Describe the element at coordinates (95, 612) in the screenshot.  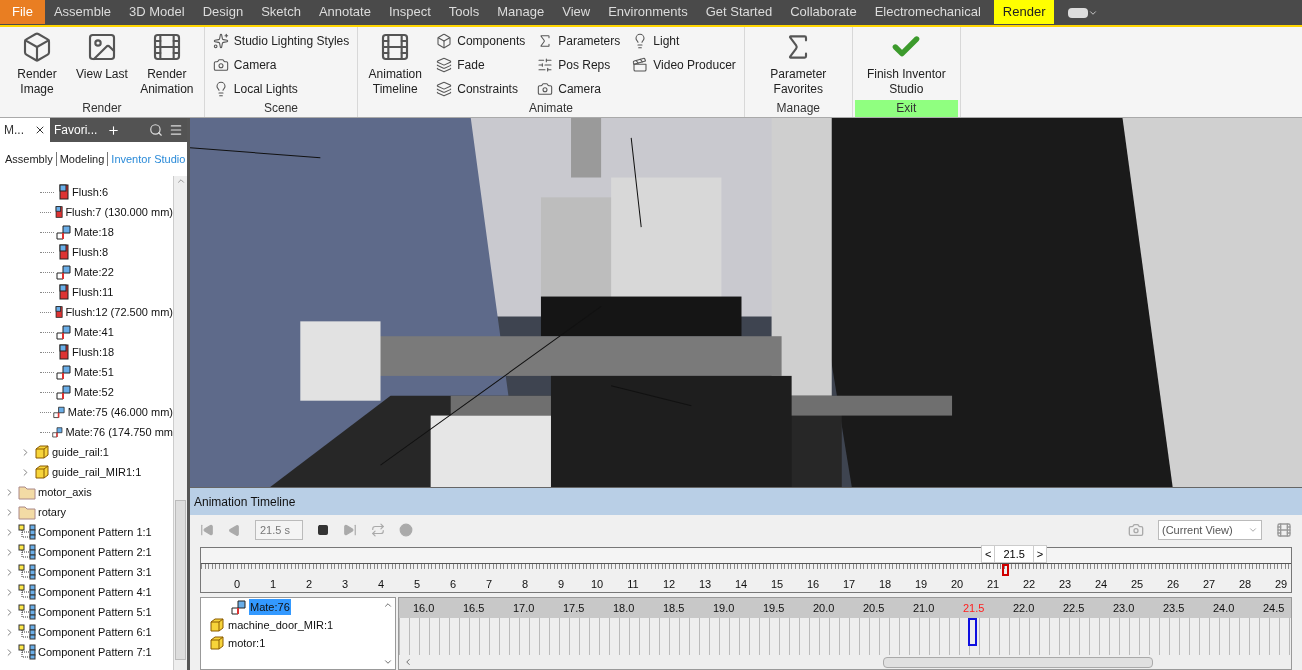
I see `tree-item: Component Pattern 5:1` at that location.